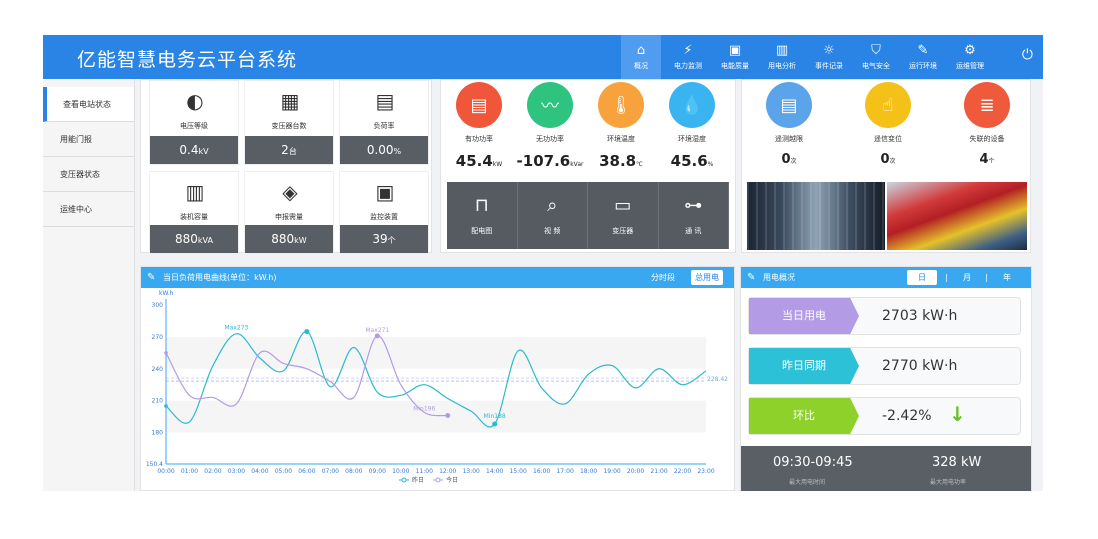  What do you see at coordinates (290, 101) in the screenshot?
I see `transformer-icon: ▦` at bounding box center [290, 101].